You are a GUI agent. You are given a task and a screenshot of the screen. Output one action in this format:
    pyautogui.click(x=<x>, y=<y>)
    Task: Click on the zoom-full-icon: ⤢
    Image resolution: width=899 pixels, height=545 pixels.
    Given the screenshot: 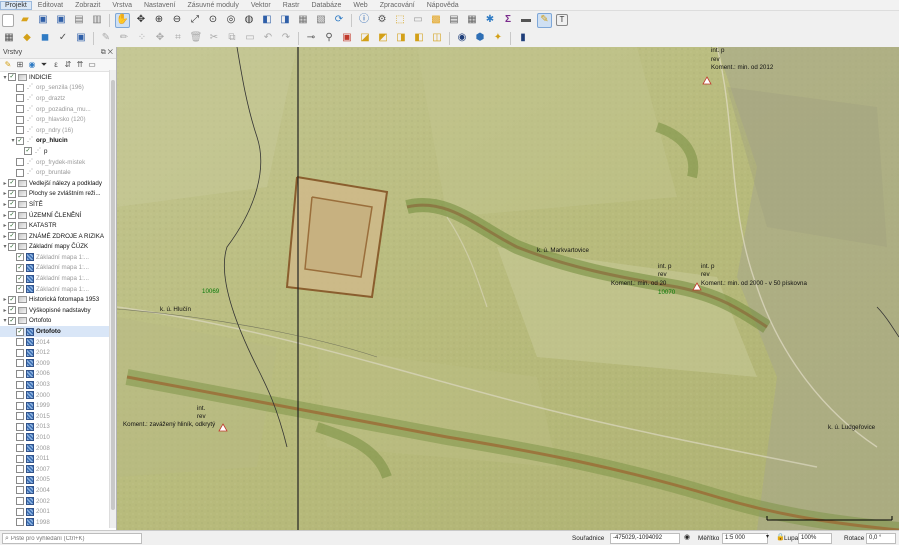 What is the action you would take?
    pyautogui.click(x=195, y=20)
    